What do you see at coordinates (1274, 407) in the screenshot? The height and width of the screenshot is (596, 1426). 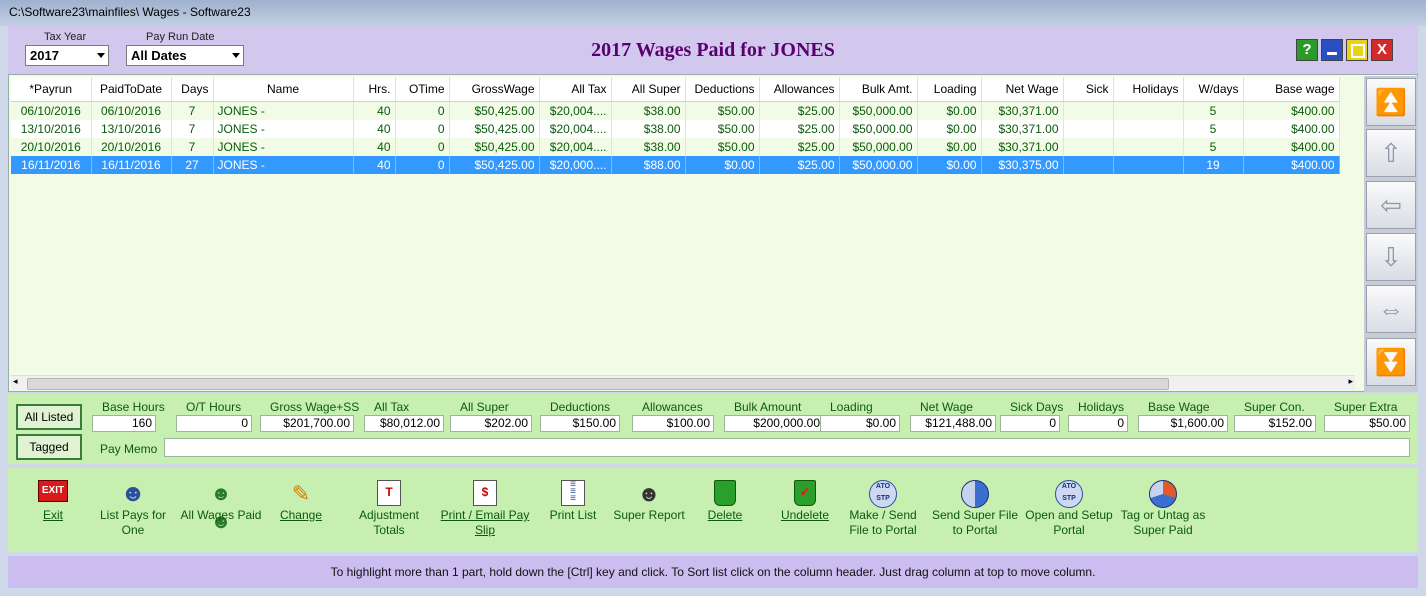 I see `total-label: Super Con.` at bounding box center [1274, 407].